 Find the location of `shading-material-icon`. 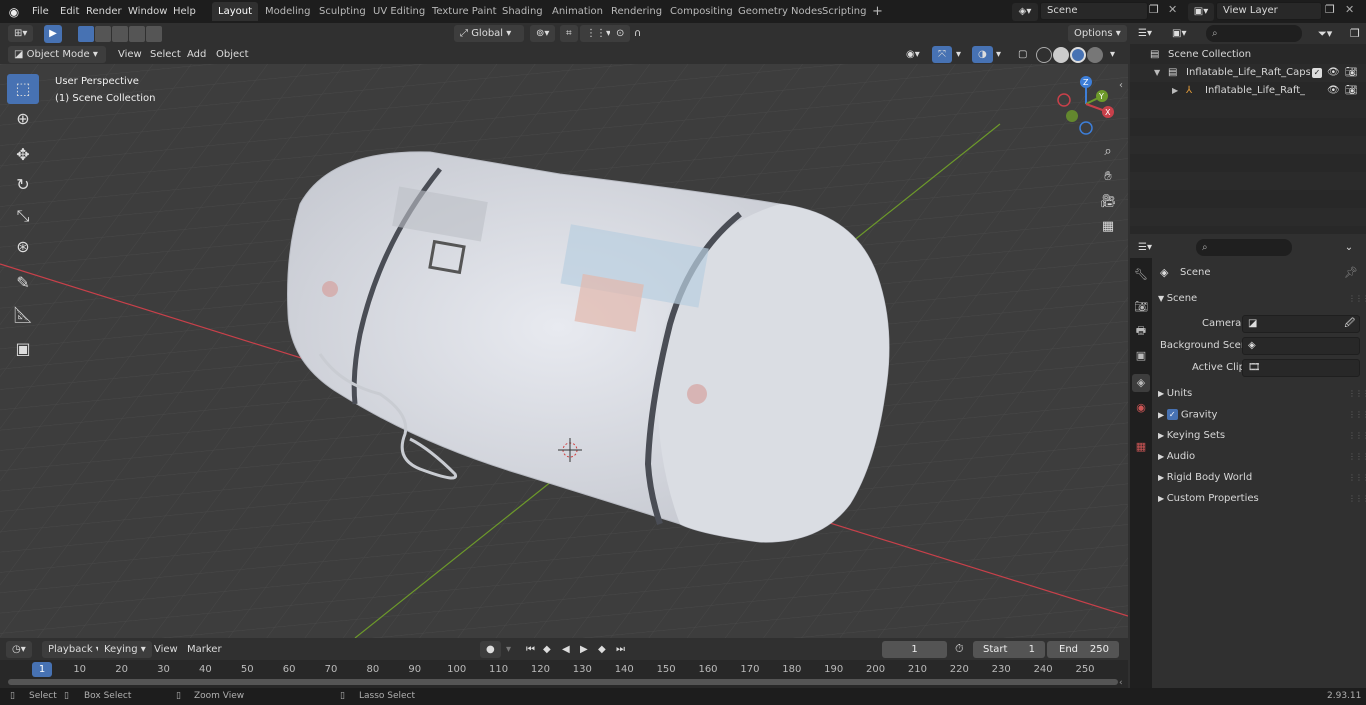

shading-material-icon is located at coordinates (1078, 55).